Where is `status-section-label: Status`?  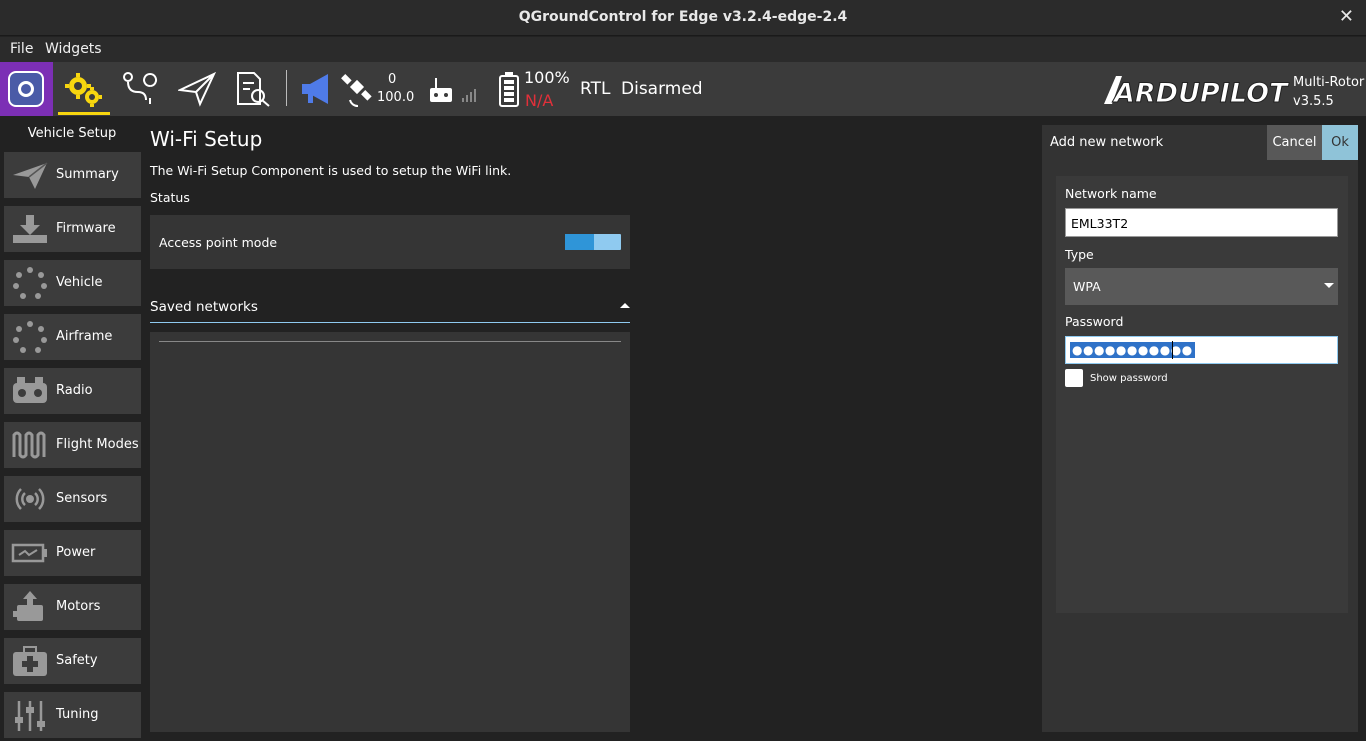
status-section-label: Status is located at coordinates (170, 197).